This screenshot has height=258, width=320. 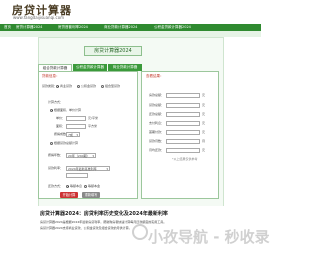 What do you see at coordinates (183, 123) in the screenshot?
I see `result-interest-field` at bounding box center [183, 123].